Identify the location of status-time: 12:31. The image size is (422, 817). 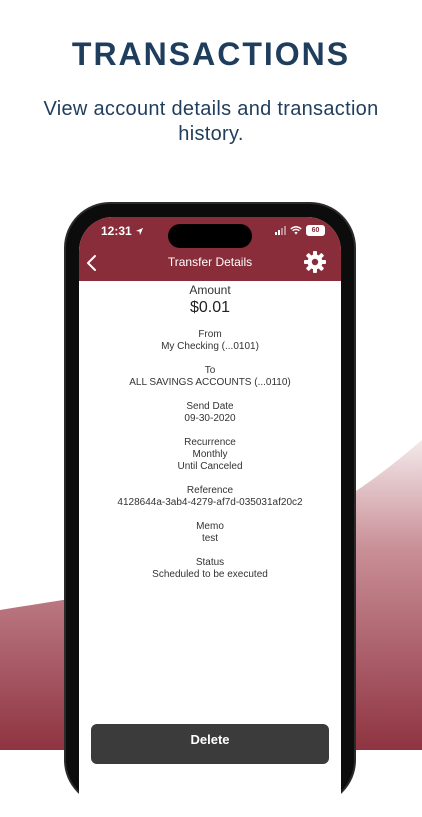
(122, 231).